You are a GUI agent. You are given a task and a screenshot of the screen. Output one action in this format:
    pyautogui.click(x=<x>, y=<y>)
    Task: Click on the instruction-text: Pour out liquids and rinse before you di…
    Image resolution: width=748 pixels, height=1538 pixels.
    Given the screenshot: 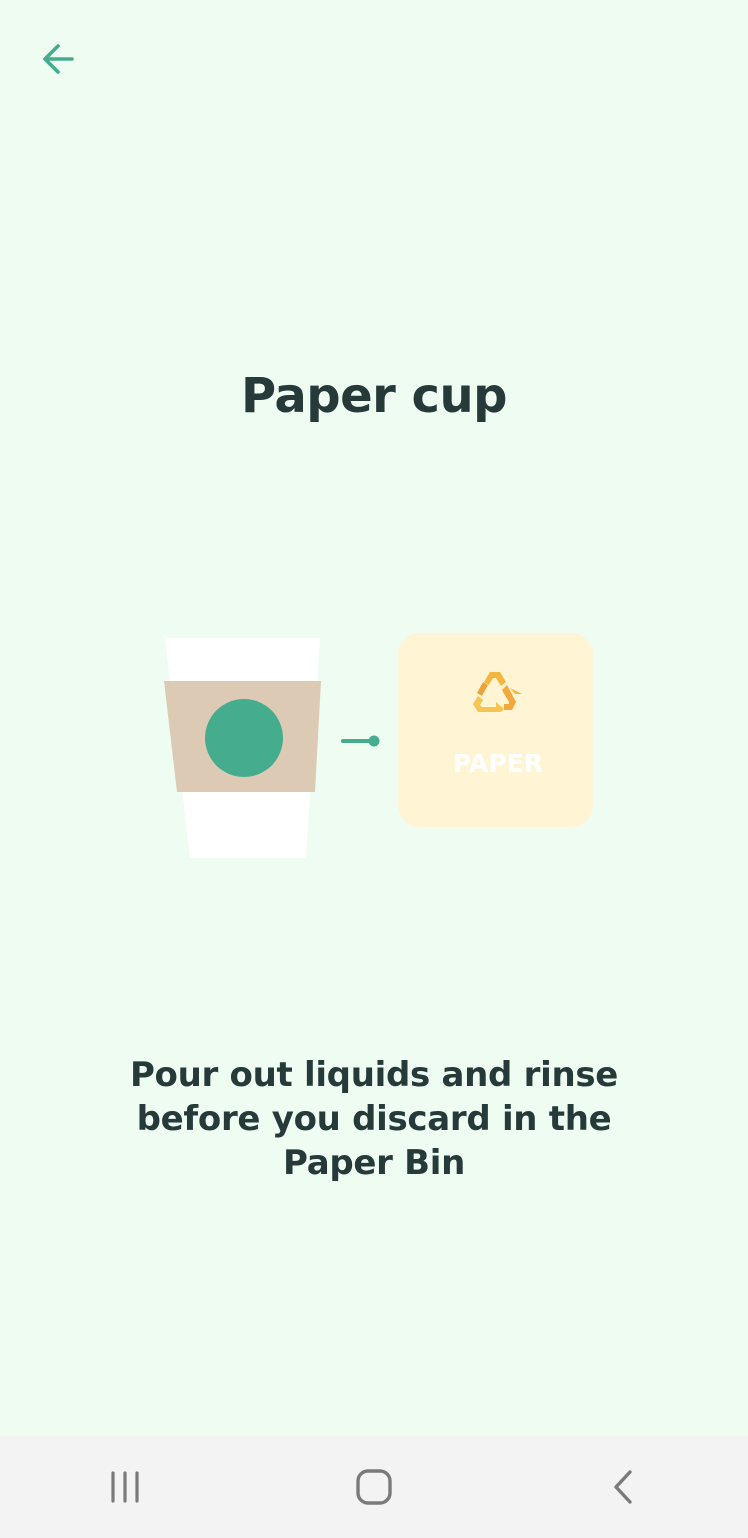 What is the action you would take?
    pyautogui.click(x=374, y=1119)
    